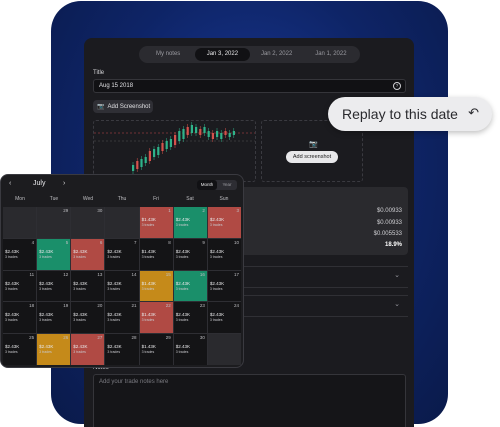 The image size is (500, 427). Describe the element at coordinates (39, 183) in the screenshot. I see `month-label: July` at that location.